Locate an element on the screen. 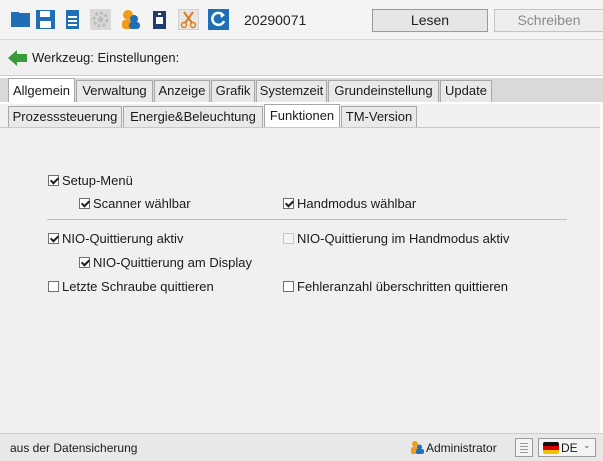 Image resolution: width=603 pixels, height=461 pixels. status-text: aus der Datensicherung is located at coordinates (74, 448).